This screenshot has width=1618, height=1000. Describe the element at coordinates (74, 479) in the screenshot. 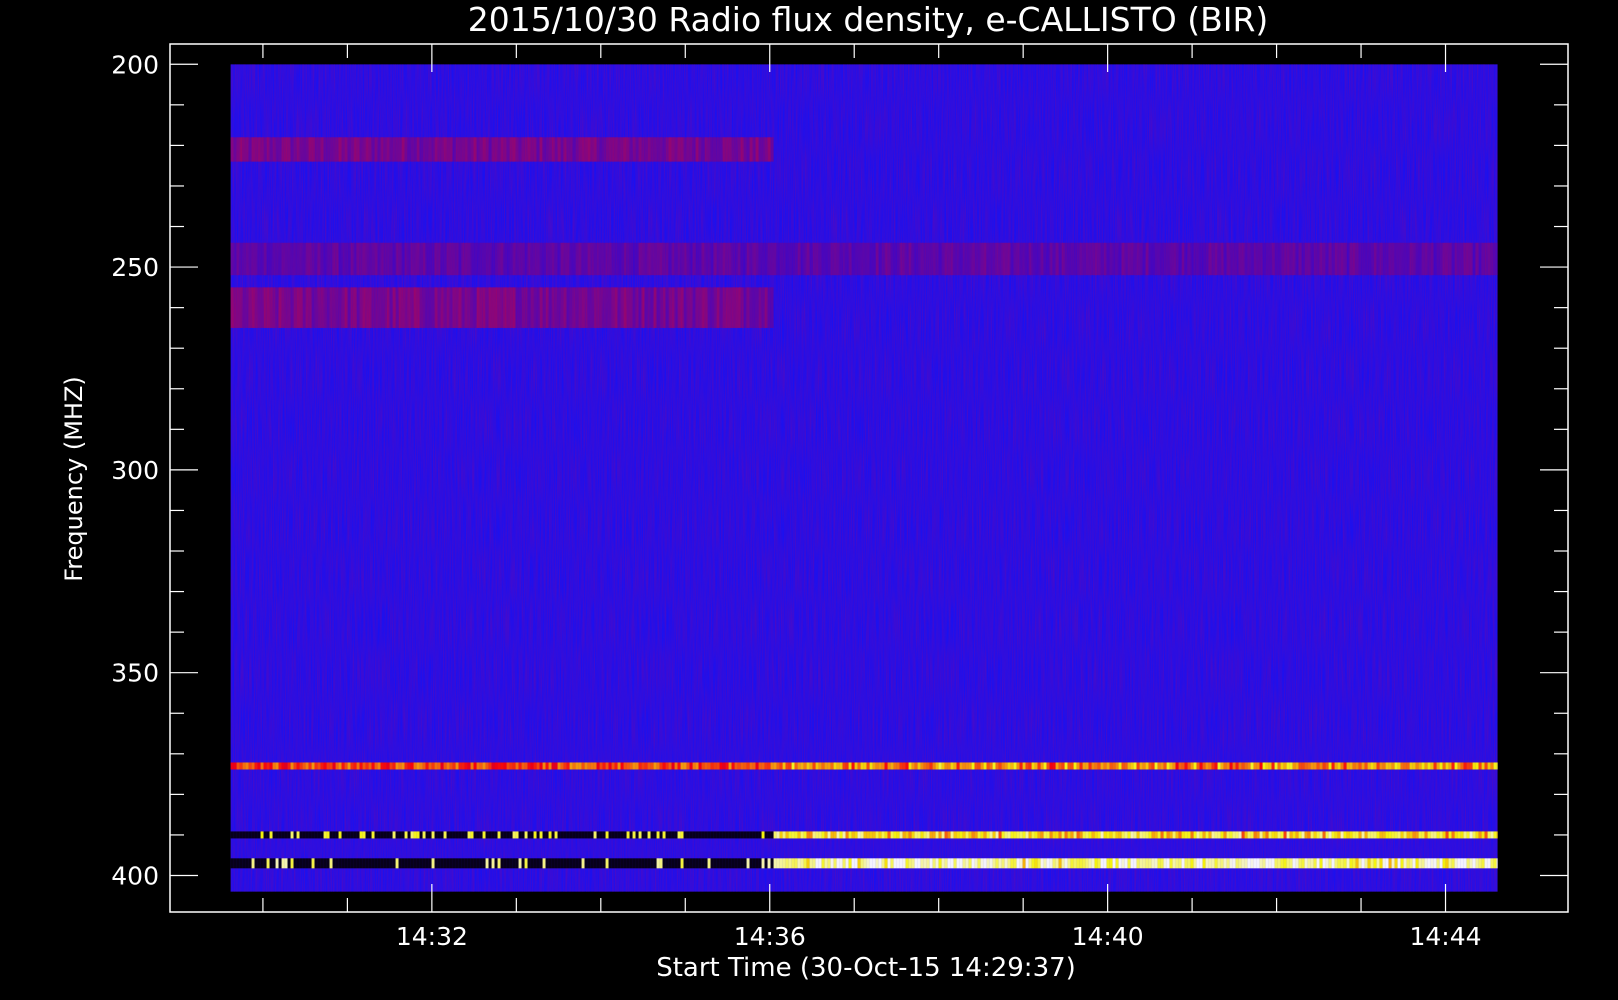

I see `y-axis-label: Frequency (MHZ)` at that location.